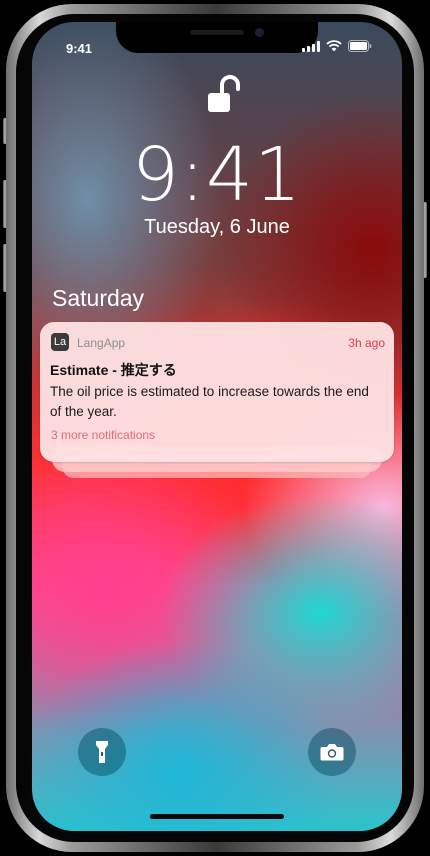  I want to click on notification-section-title: Saturday, so click(98, 298).